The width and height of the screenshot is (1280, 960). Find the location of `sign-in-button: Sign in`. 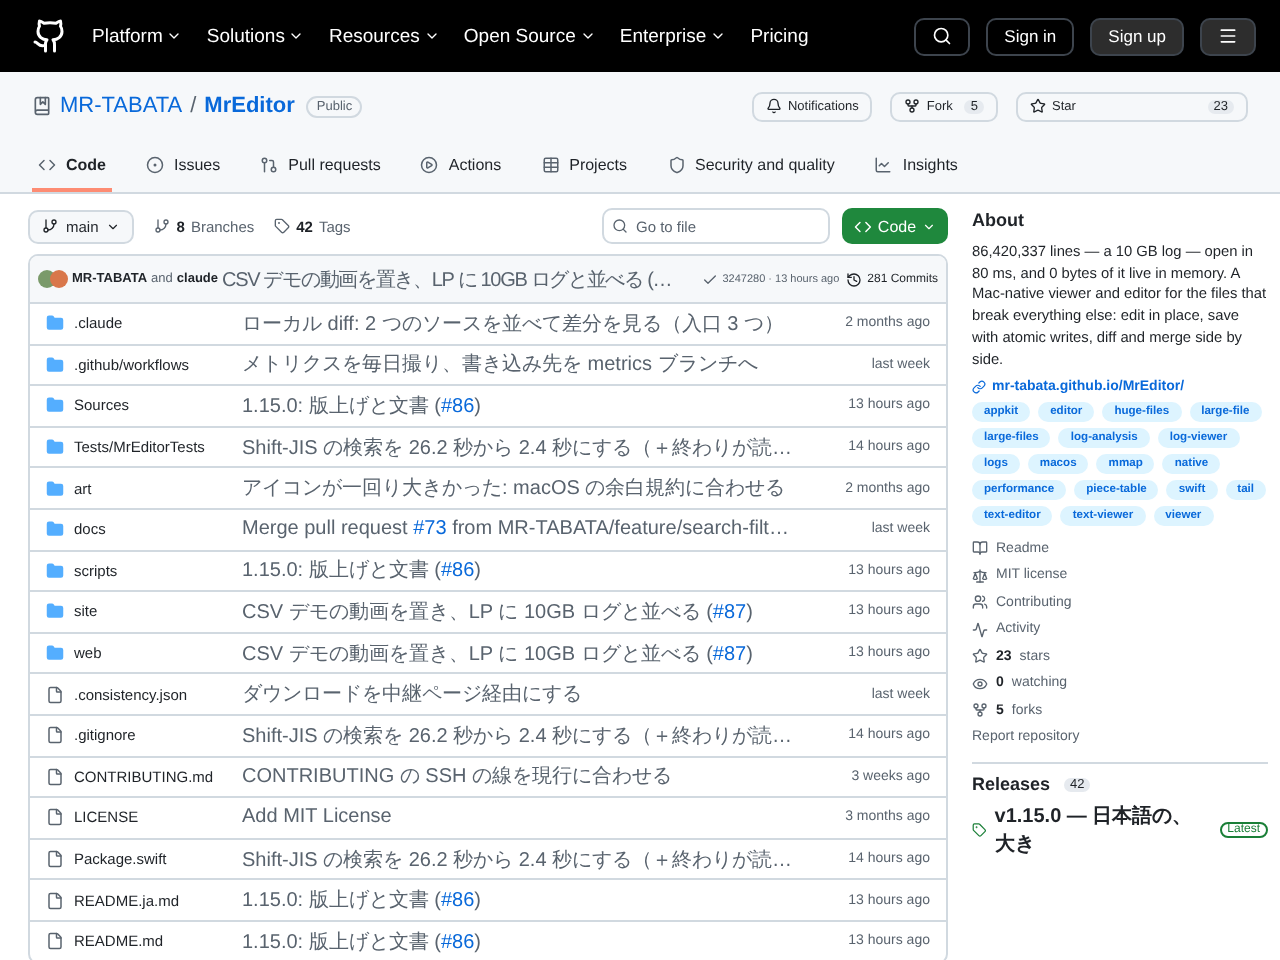

sign-in-button: Sign in is located at coordinates (1030, 36).